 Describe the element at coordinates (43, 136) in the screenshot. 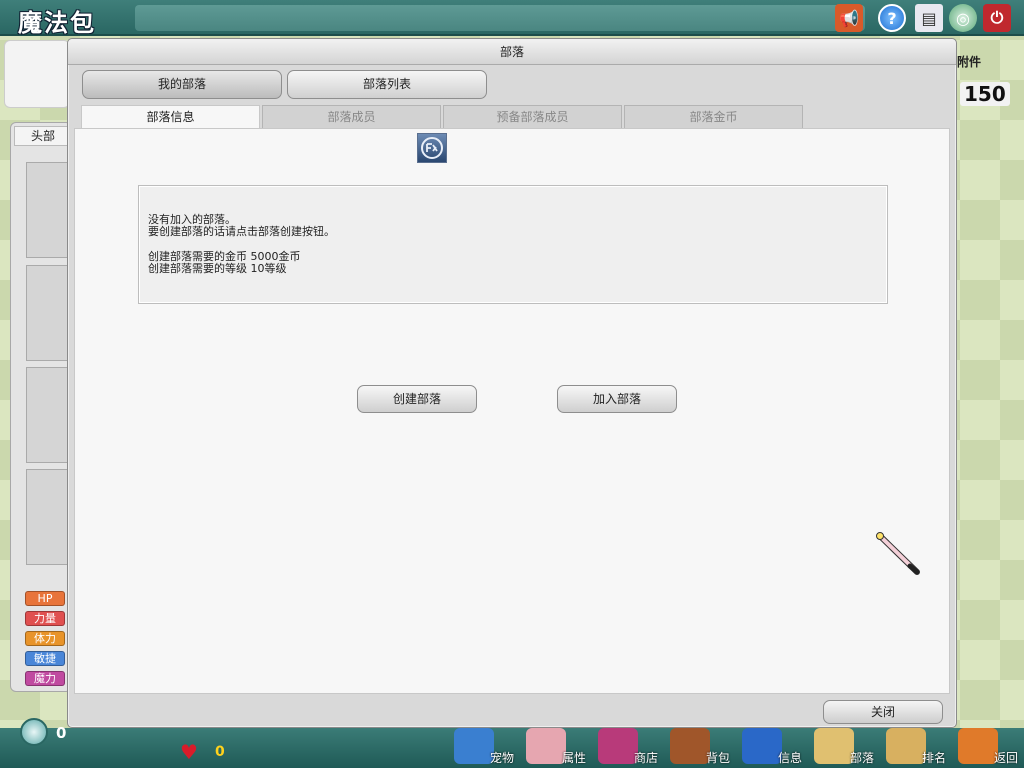

I see `tab-head: 头部` at that location.